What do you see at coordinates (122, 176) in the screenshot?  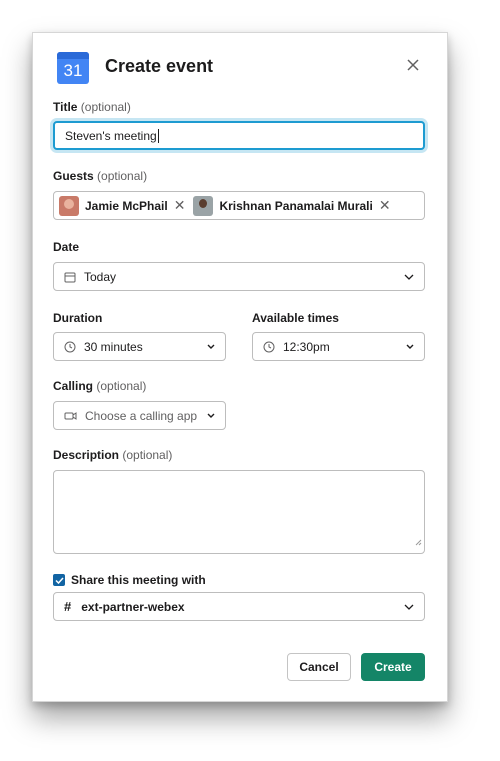 I see `guests-optional-text: (optional)` at bounding box center [122, 176].